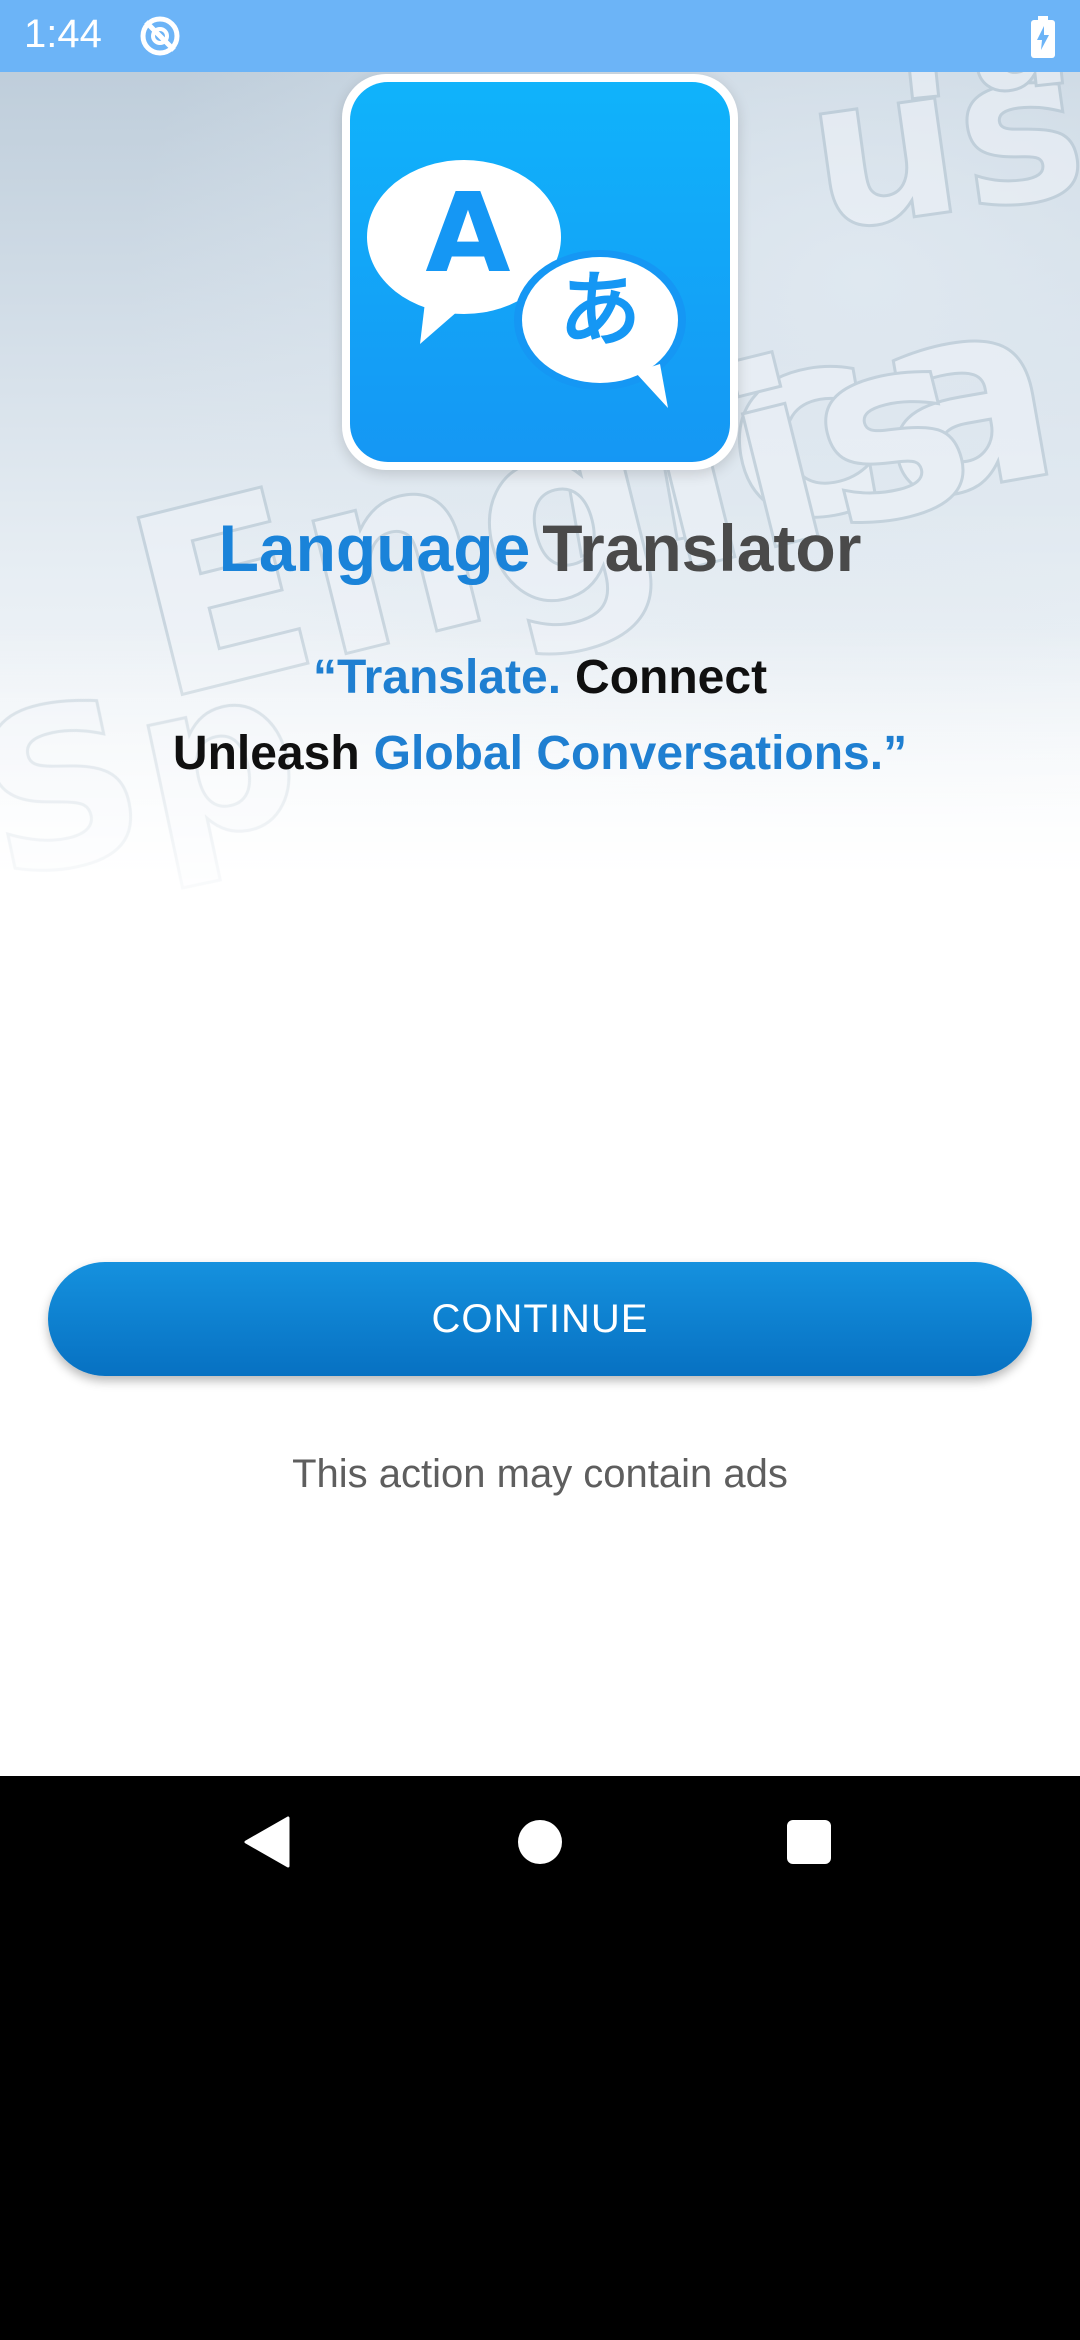  What do you see at coordinates (640, 753) in the screenshot?
I see `tagline-global-conversations: Global Conversations.”` at bounding box center [640, 753].